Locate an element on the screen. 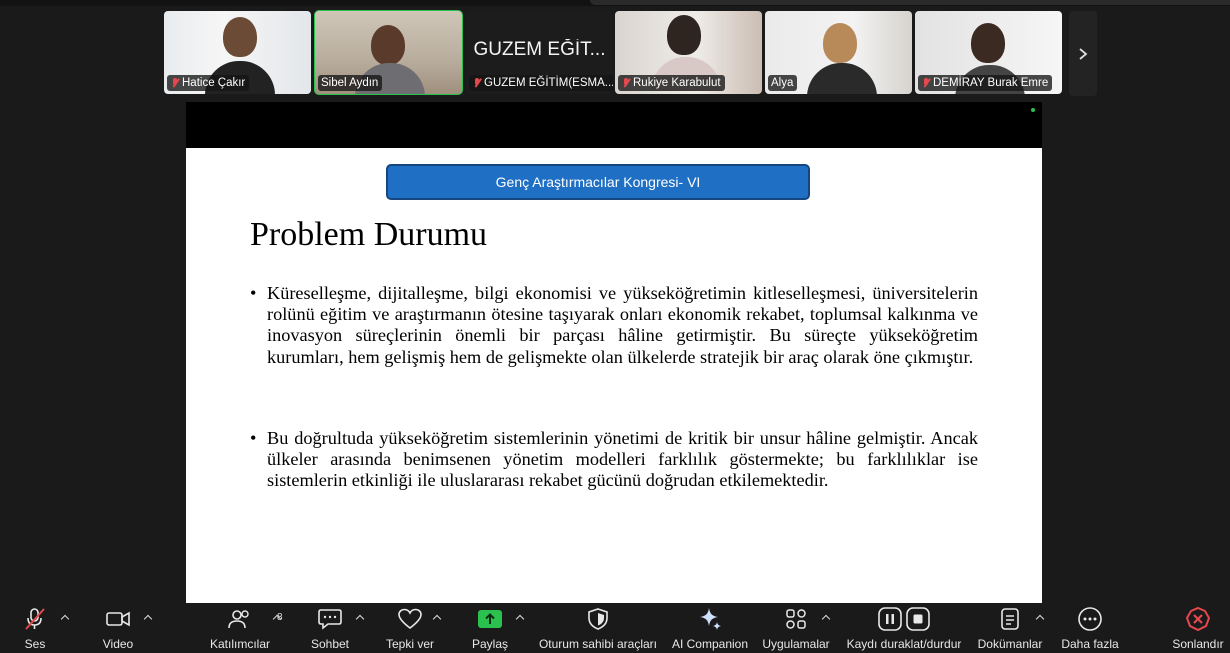  participant-name: Hatice Çakır is located at coordinates (208, 83).